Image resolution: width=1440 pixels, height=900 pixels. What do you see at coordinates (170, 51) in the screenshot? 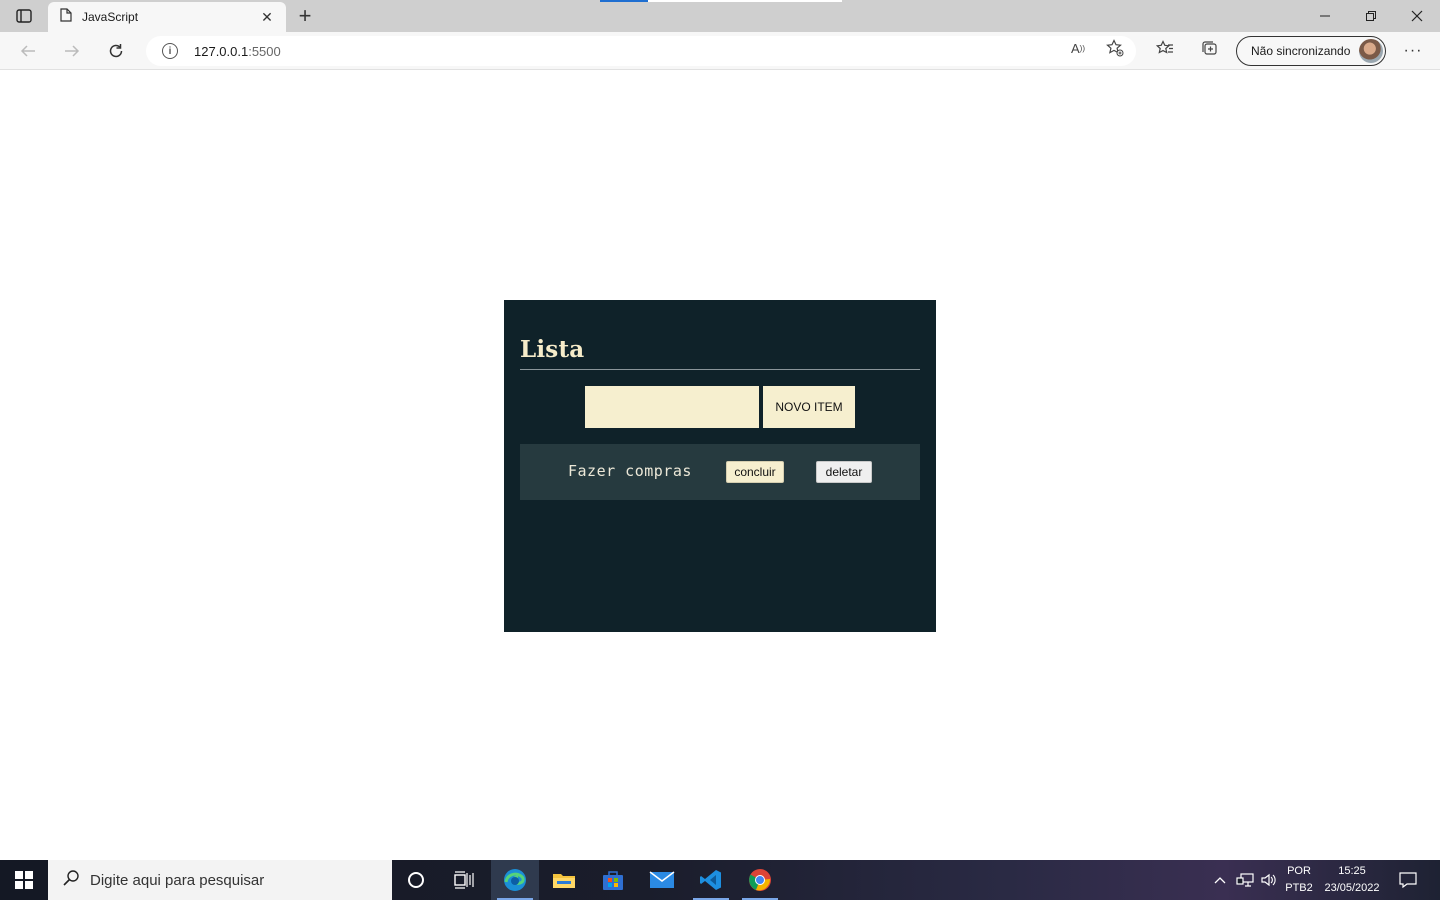
I see `site-info-icon: i` at bounding box center [170, 51].